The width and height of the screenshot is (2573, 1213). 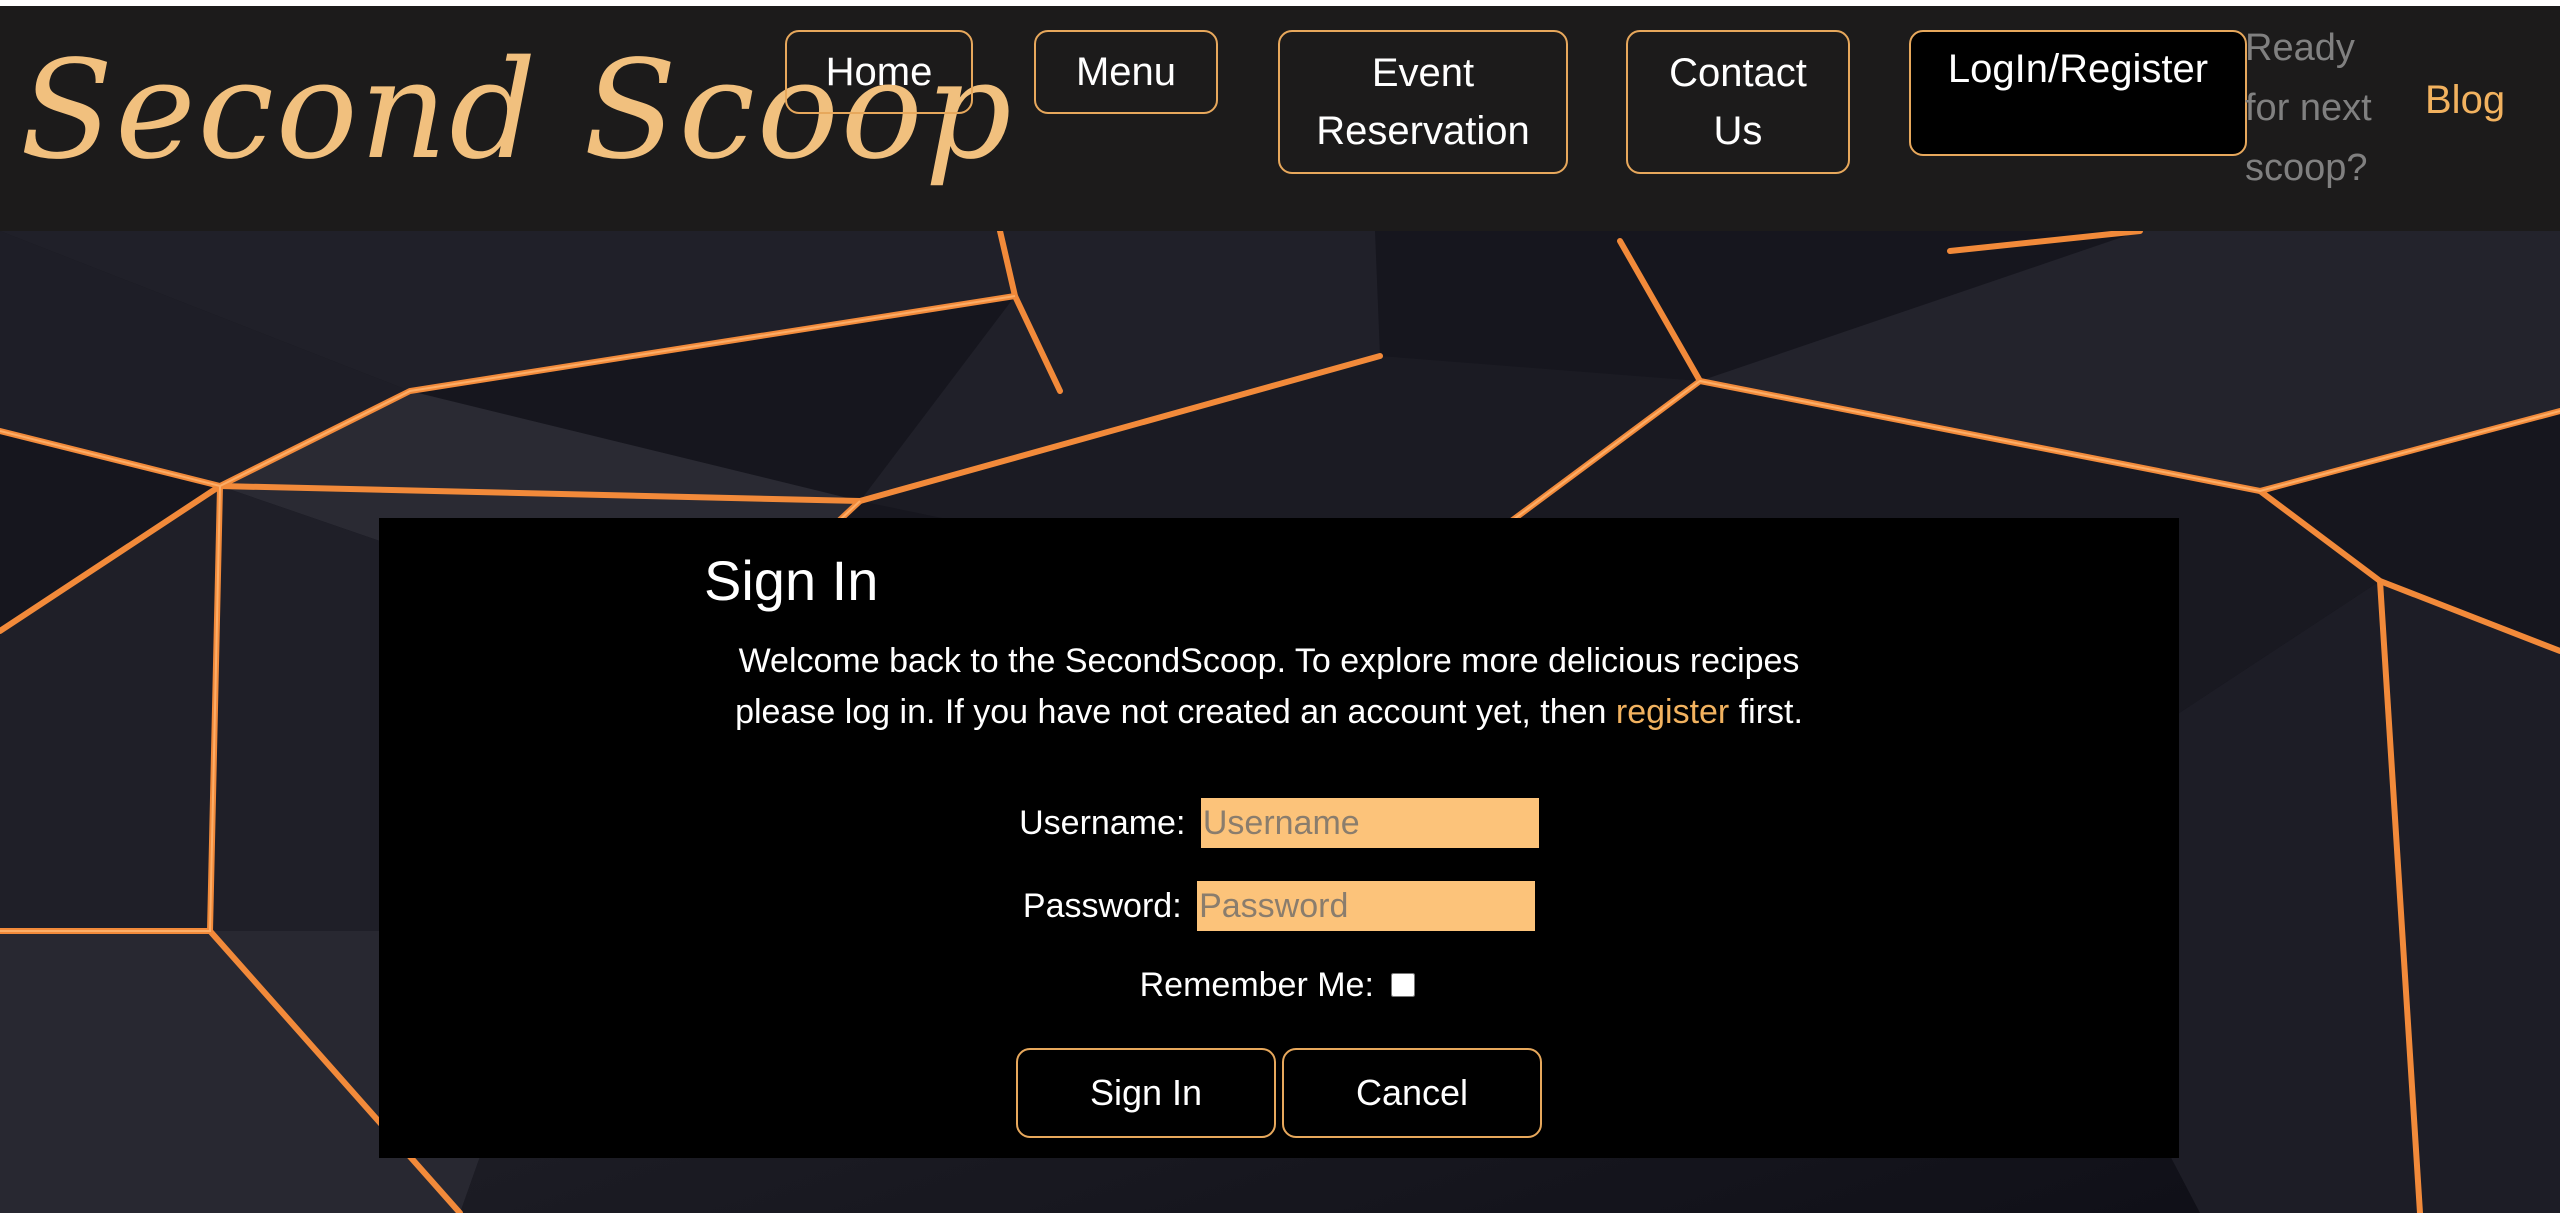 I want to click on nav-home-button: Home, so click(x=879, y=72).